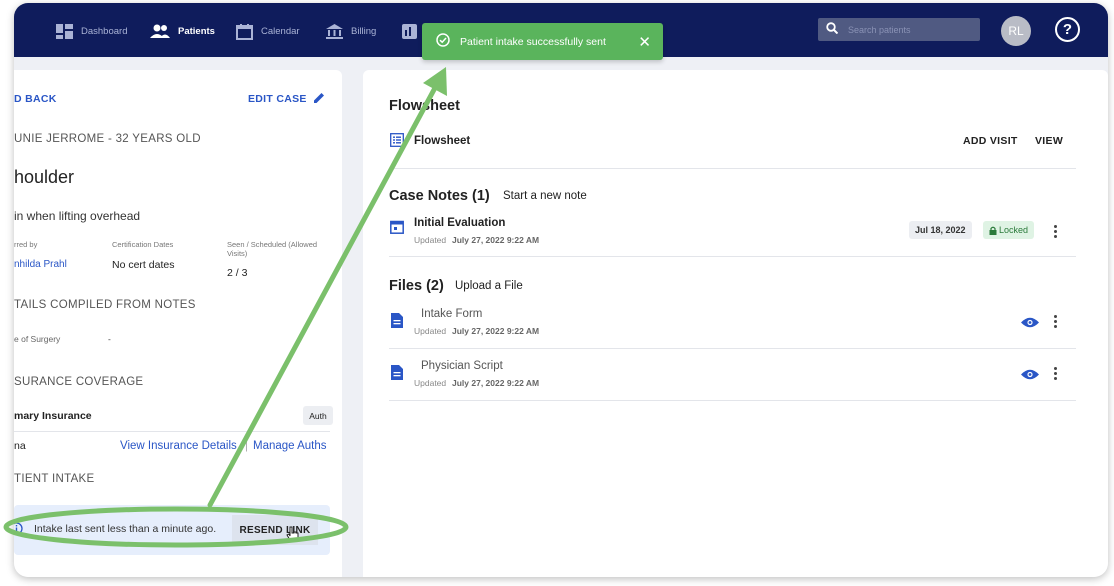  I want to click on patient-name-age: UNIE JERROME - 32 YEARS OLD, so click(107, 139).